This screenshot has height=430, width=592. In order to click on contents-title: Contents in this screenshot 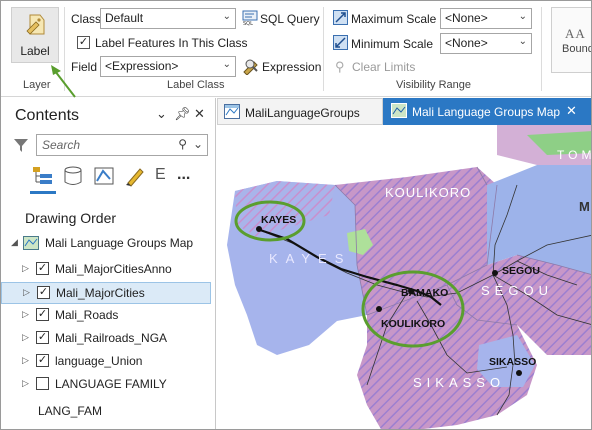, I will do `click(47, 115)`.